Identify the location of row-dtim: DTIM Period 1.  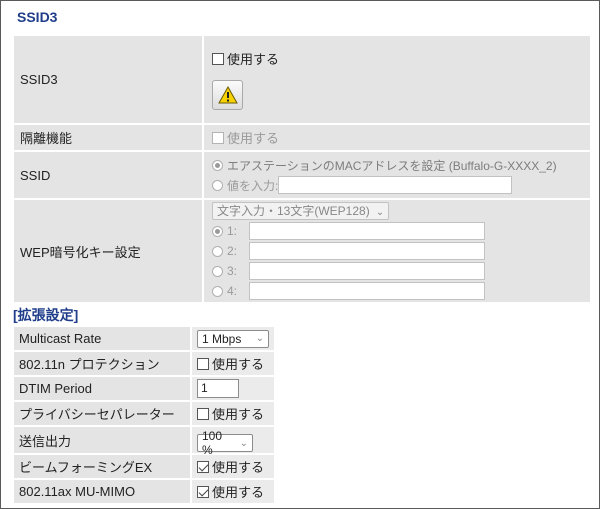
(144, 388).